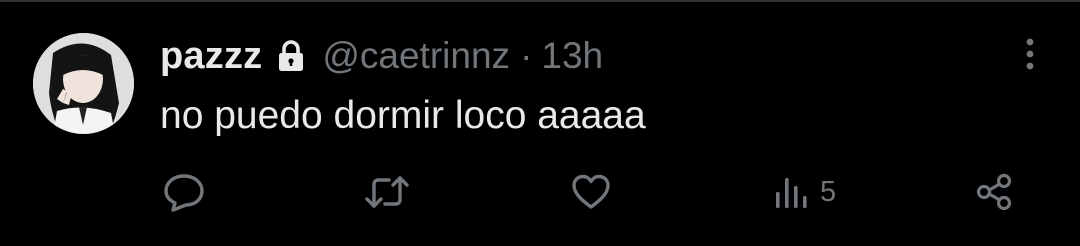 This screenshot has width=1080, height=246. What do you see at coordinates (572, 56) in the screenshot?
I see `timestamp: 13h` at bounding box center [572, 56].